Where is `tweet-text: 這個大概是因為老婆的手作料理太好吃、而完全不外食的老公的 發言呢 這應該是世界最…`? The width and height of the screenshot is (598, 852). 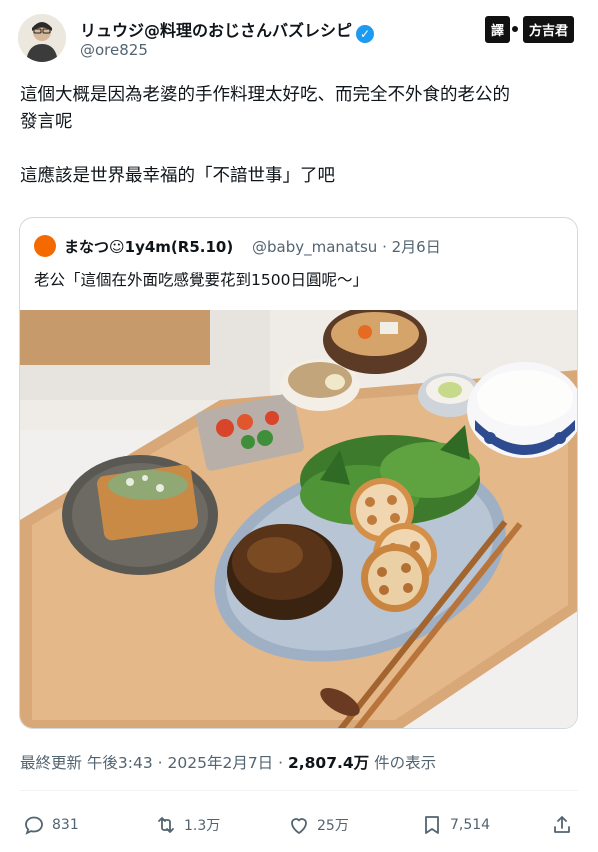 tweet-text: 這個大概是因為老婆的手作料理太好吃、而完全不外食的老公的 發言呢 這應該是世界最… is located at coordinates (265, 135).